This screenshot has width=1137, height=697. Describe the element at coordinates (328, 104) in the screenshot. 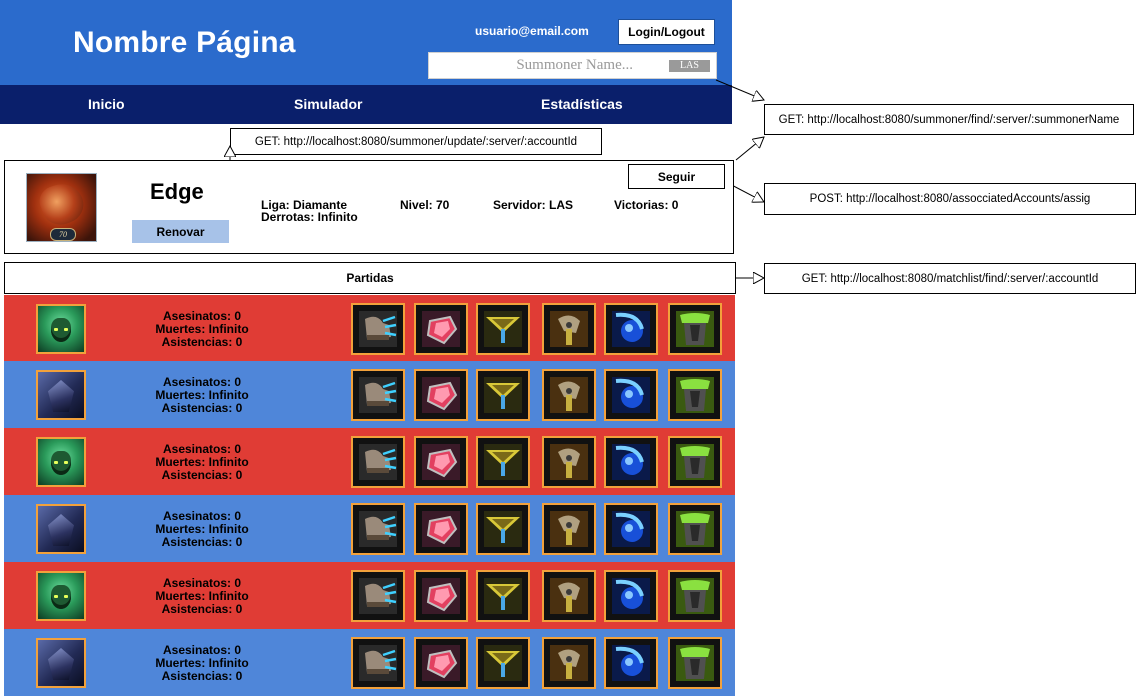

I see `nav-item-simulador: Simulador` at that location.